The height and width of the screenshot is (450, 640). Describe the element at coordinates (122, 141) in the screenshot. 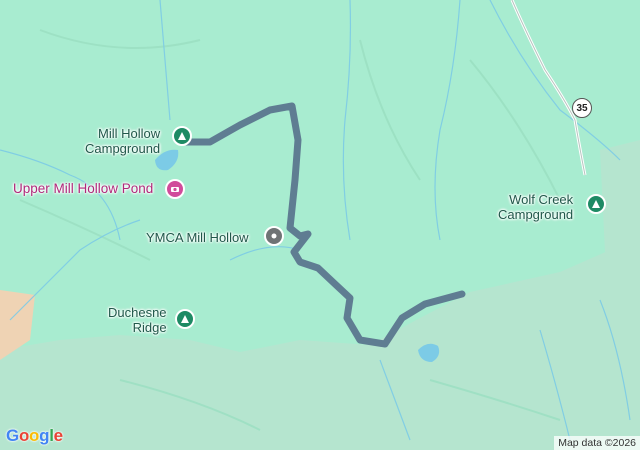

I see `mill-hollow-campground-label: Mill Hollow Campground` at that location.